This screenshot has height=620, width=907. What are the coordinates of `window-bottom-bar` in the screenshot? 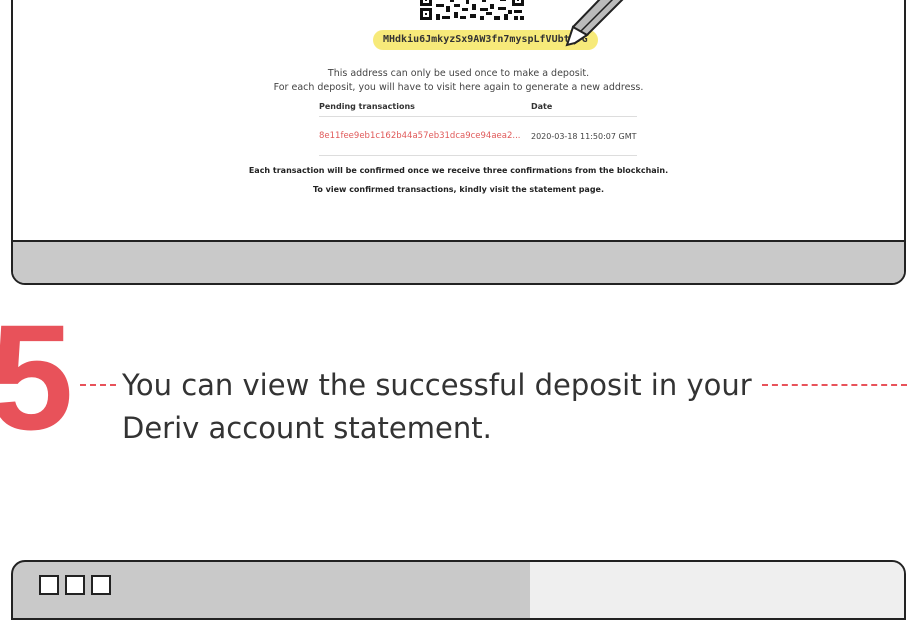 It's located at (458, 261).